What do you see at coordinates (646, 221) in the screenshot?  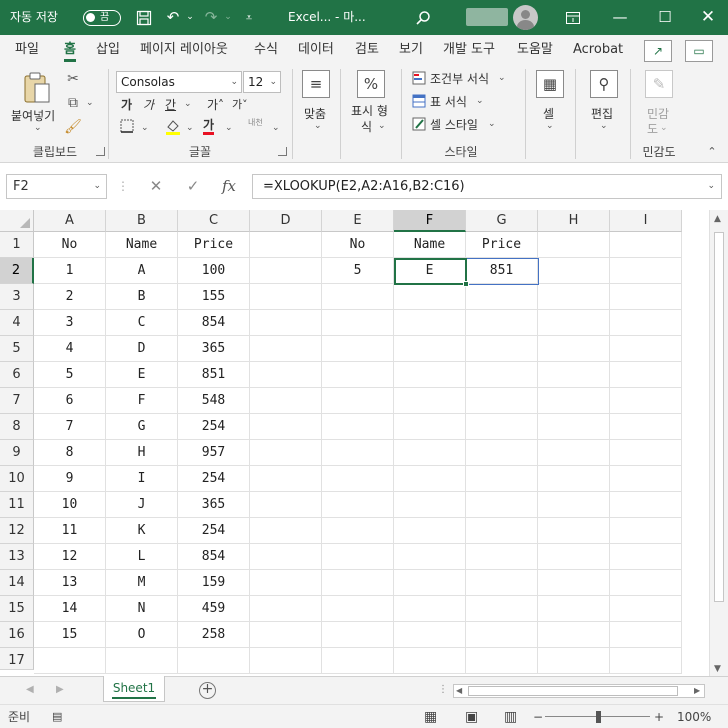 I see `column-header-i: I` at bounding box center [646, 221].